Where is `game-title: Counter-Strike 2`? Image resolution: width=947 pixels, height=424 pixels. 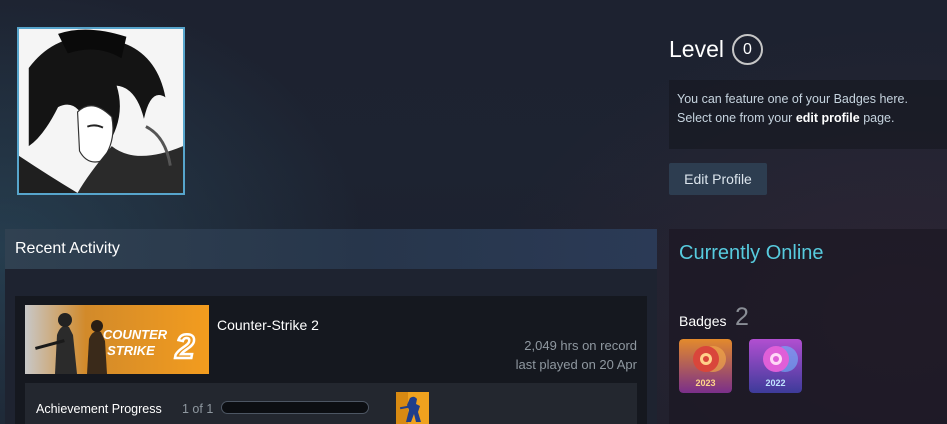 game-title: Counter-Strike 2 is located at coordinates (268, 325).